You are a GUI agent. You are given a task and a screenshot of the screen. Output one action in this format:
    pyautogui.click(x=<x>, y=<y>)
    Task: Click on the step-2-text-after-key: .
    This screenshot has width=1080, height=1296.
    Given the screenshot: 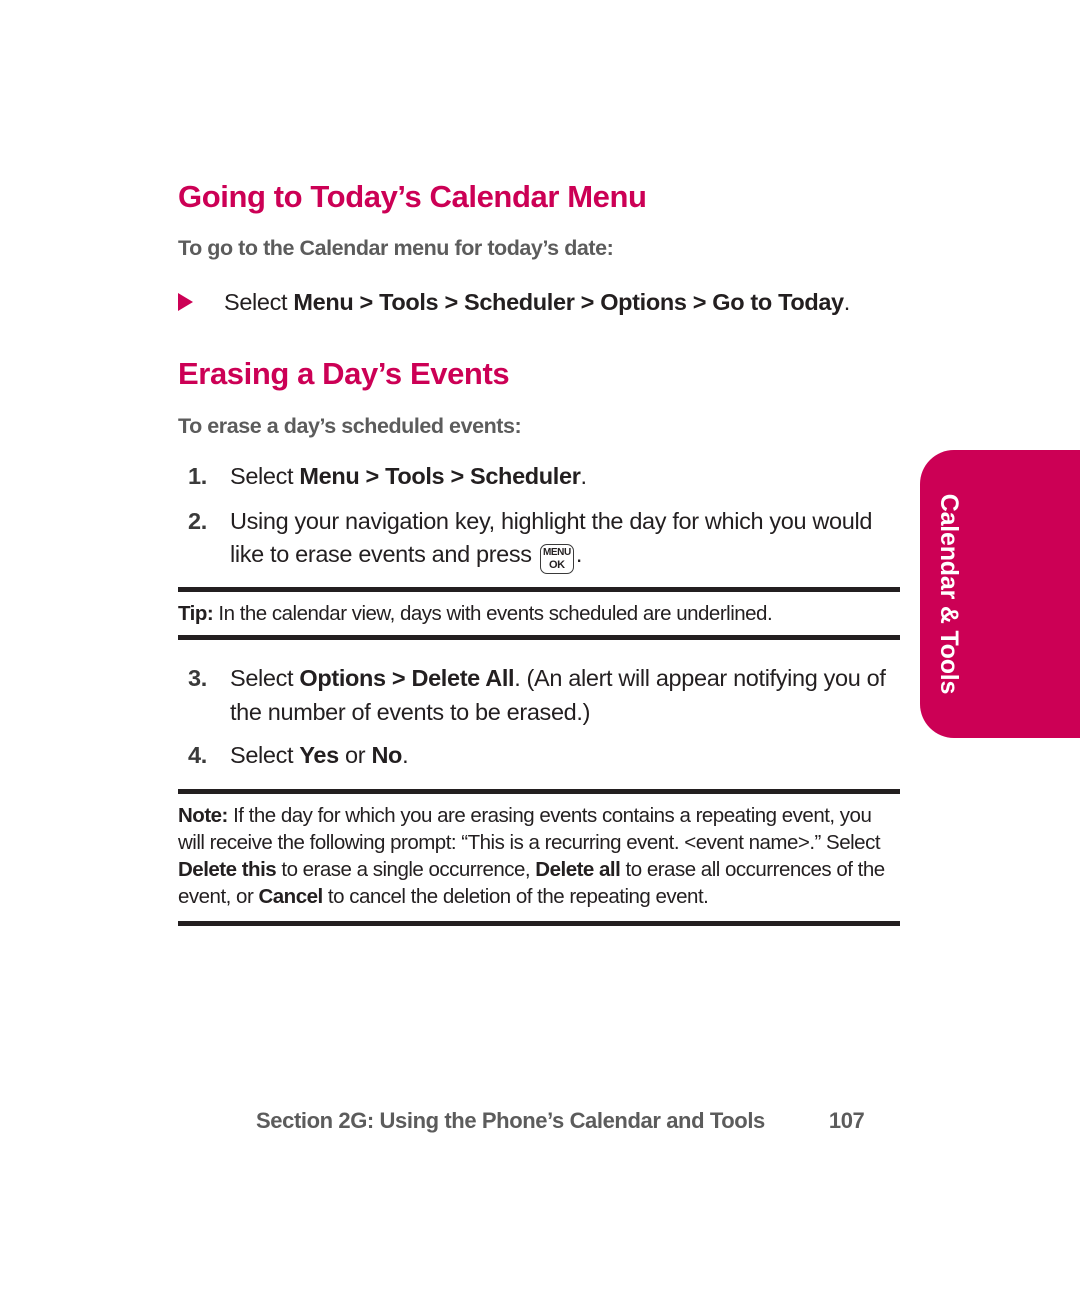 What is the action you would take?
    pyautogui.click(x=579, y=554)
    